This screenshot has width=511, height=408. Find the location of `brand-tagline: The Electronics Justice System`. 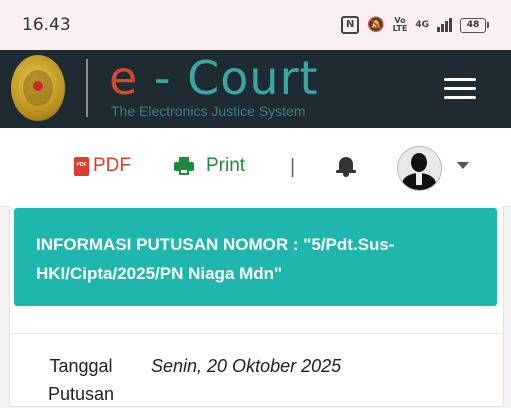

brand-tagline: The Electronics Justice System is located at coordinates (208, 111).